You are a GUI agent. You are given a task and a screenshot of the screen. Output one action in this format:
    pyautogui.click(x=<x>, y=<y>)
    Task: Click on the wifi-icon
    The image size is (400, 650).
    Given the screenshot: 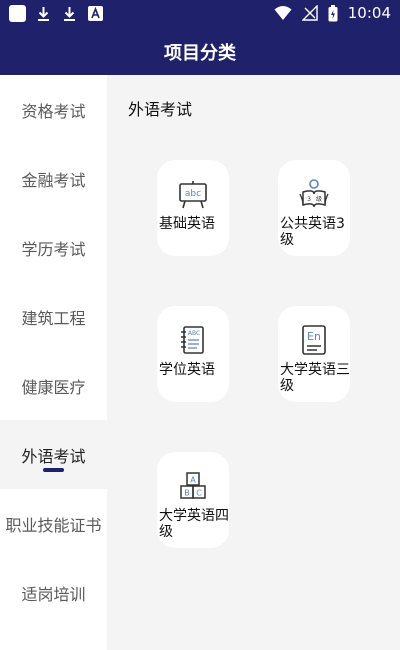 What is the action you would take?
    pyautogui.click(x=283, y=13)
    